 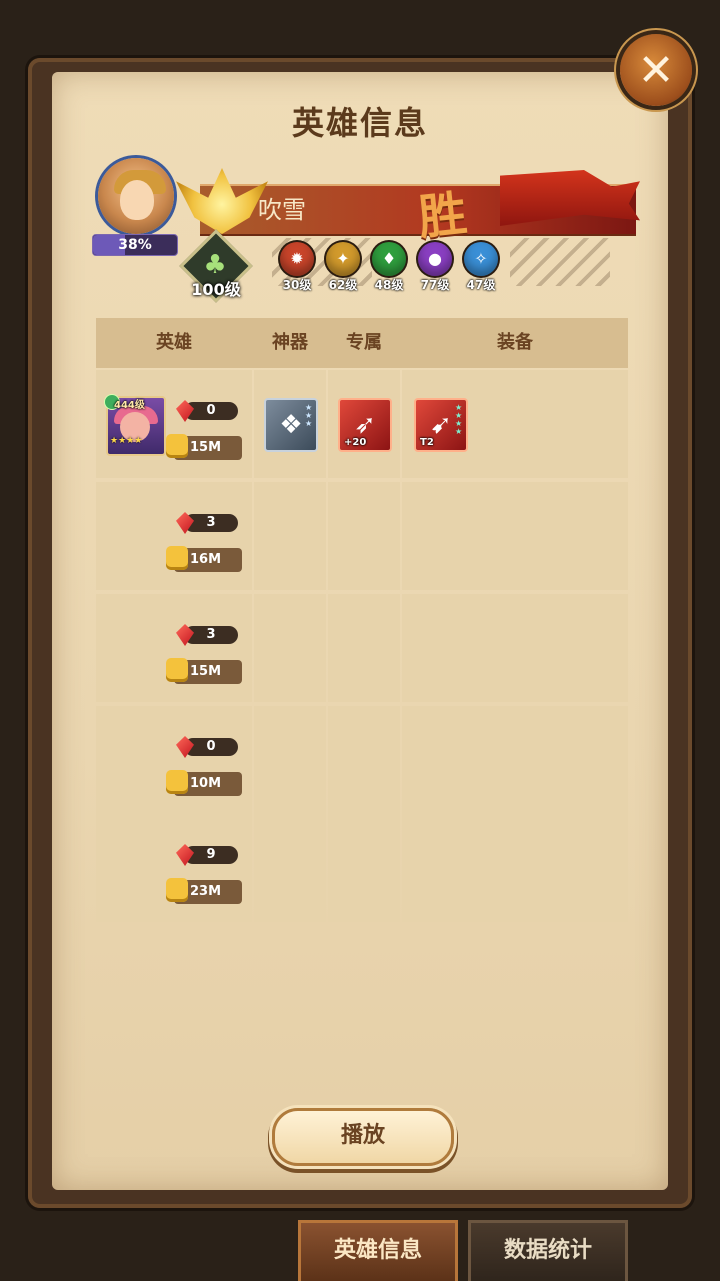 I want to click on lightbearer-icon: ✹, so click(x=297, y=259).